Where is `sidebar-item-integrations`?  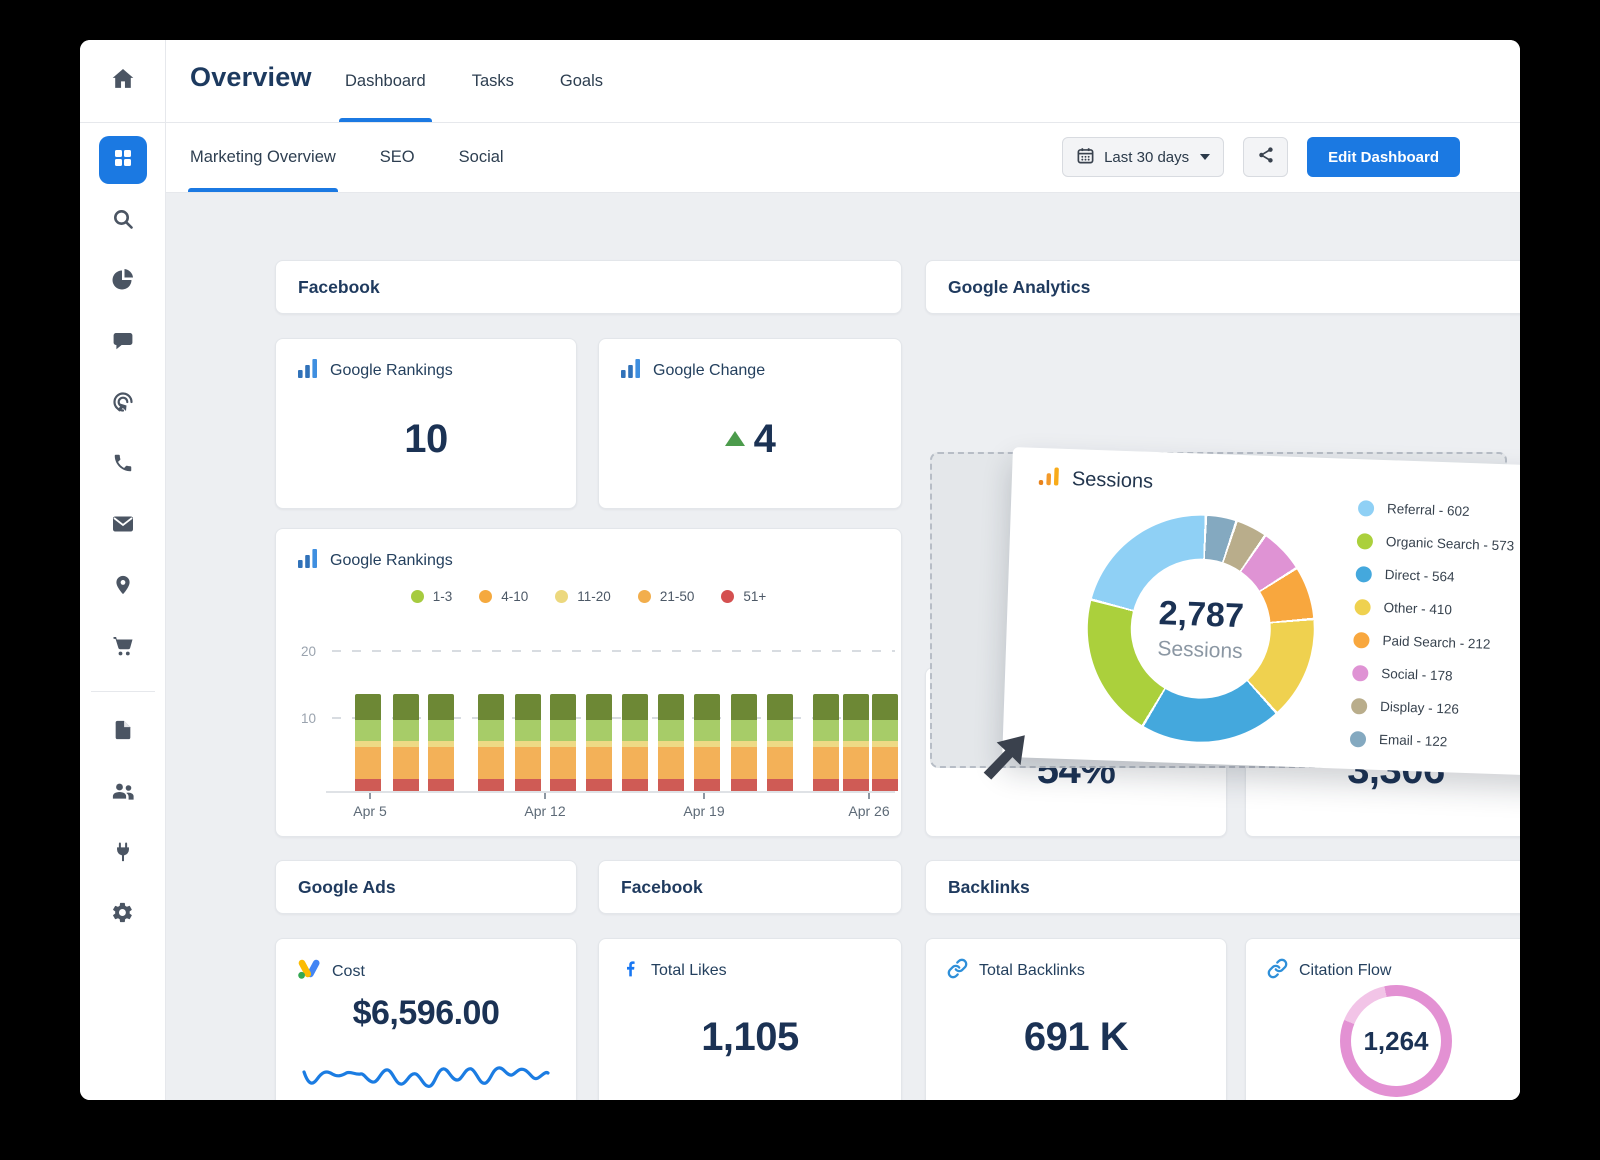 sidebar-item-integrations is located at coordinates (123, 854).